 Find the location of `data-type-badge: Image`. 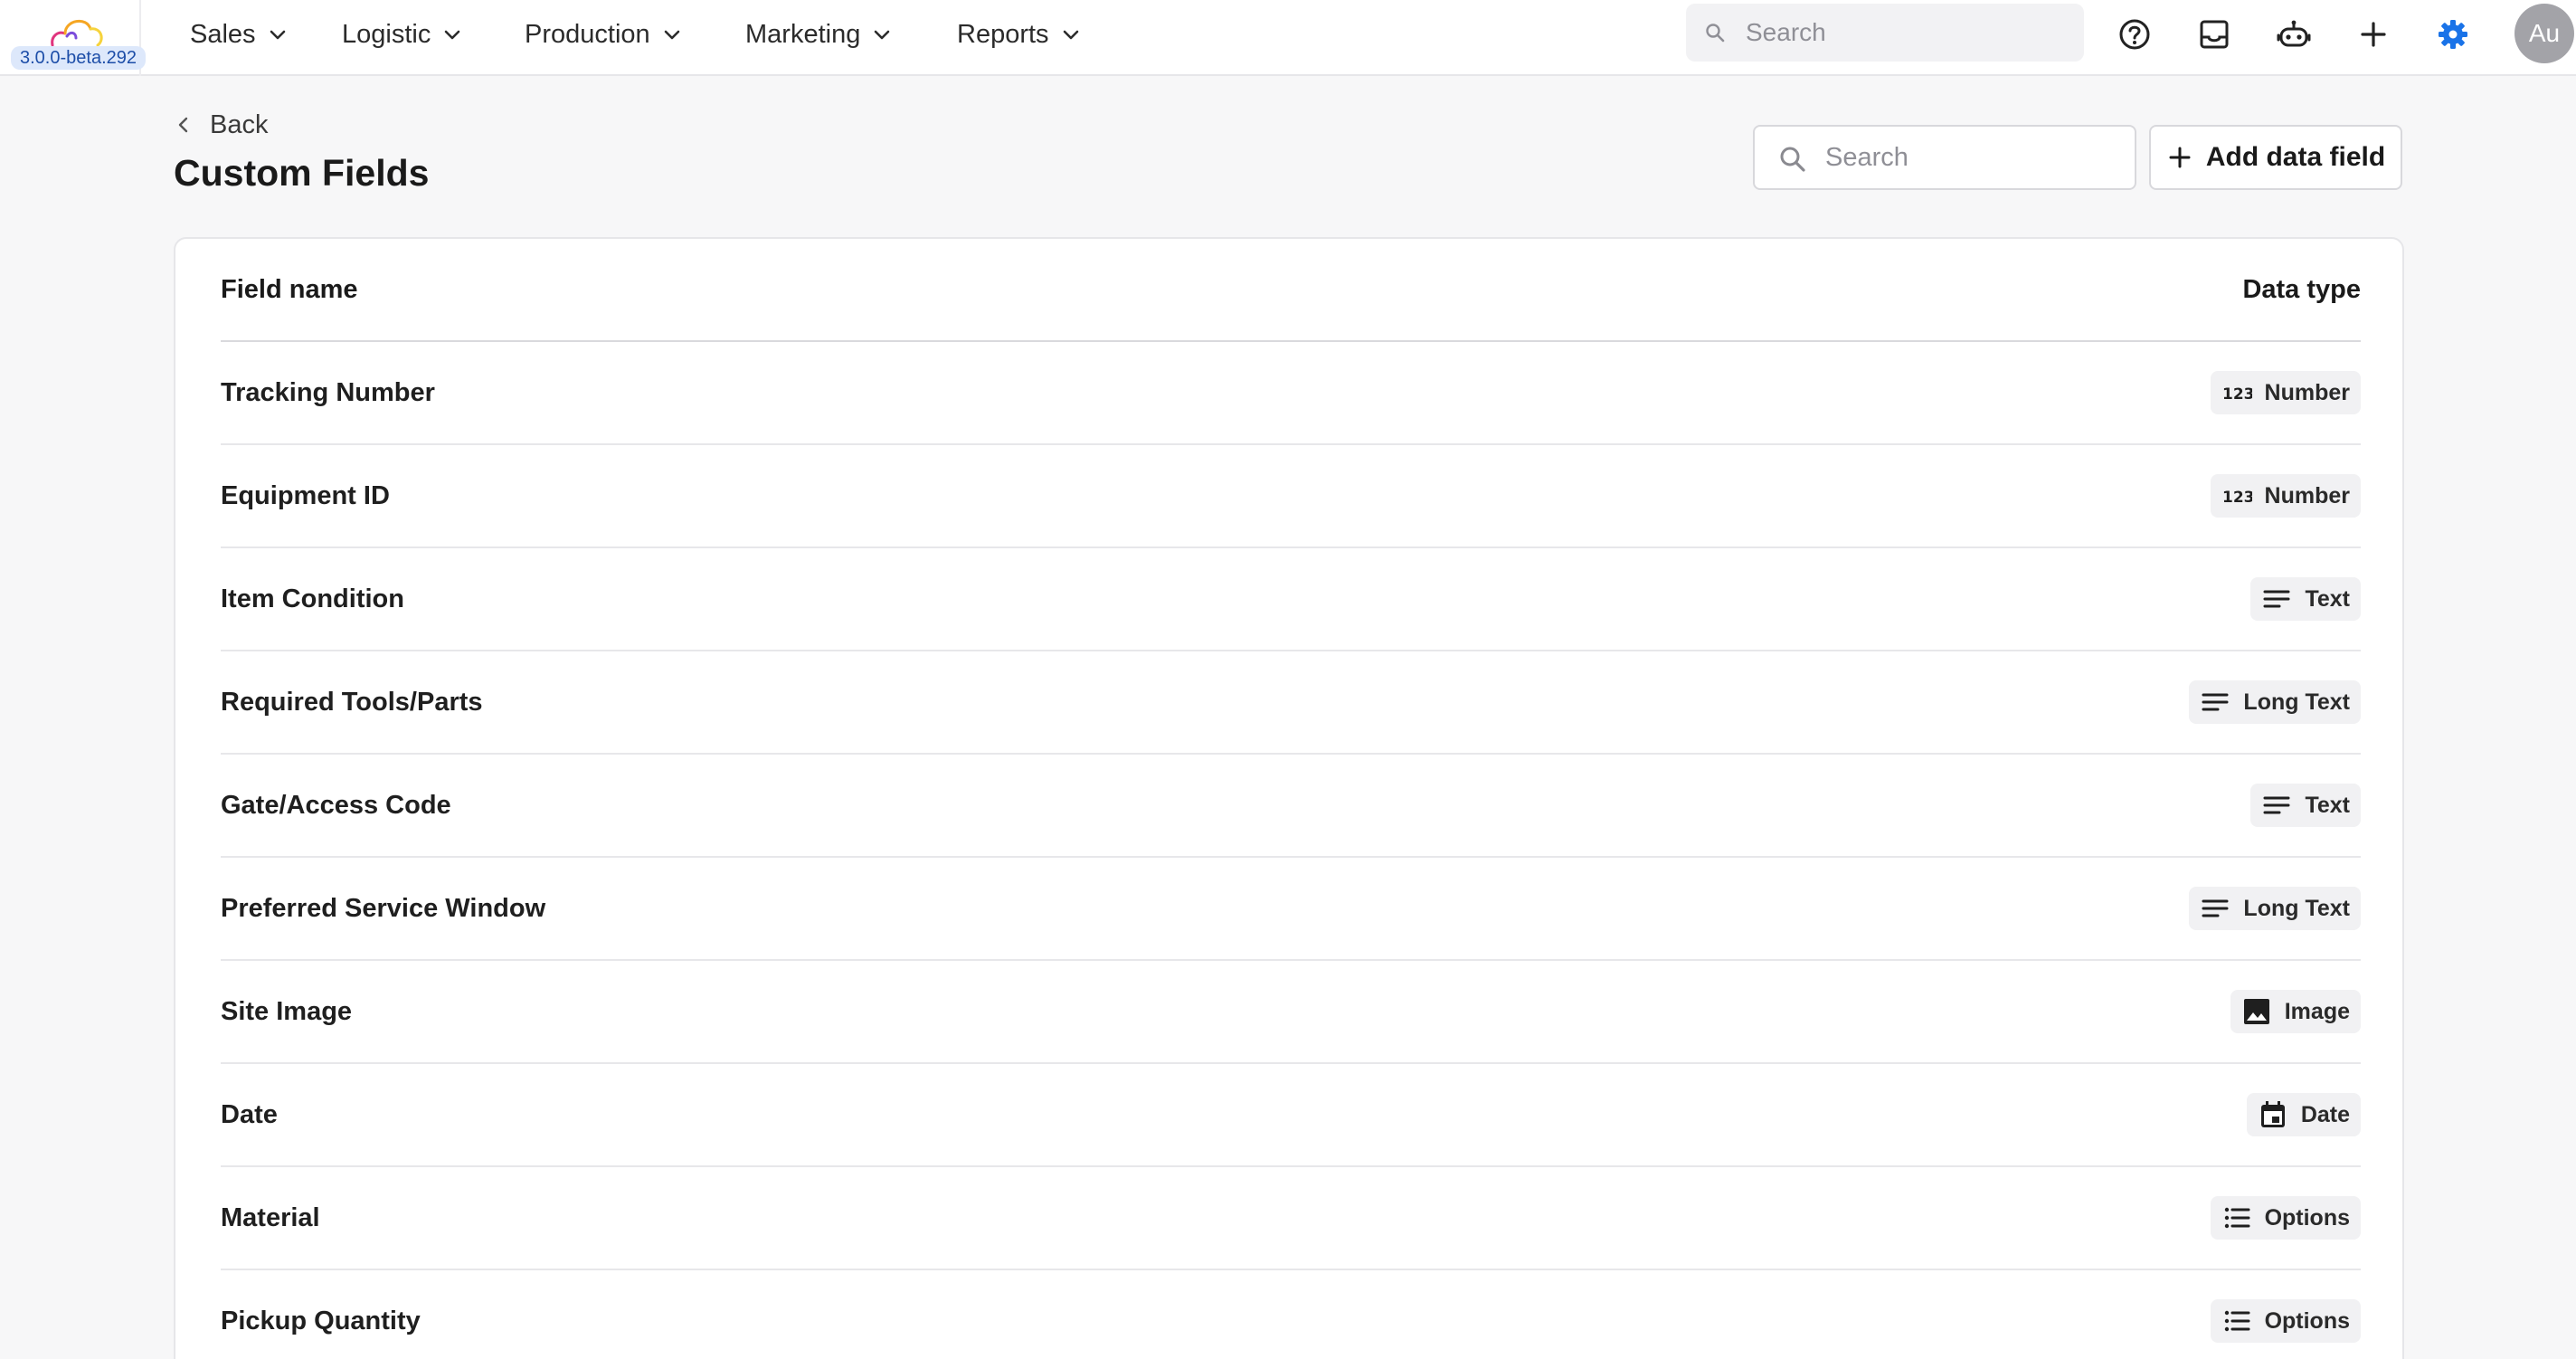

data-type-badge: Image is located at coordinates (2295, 1011).